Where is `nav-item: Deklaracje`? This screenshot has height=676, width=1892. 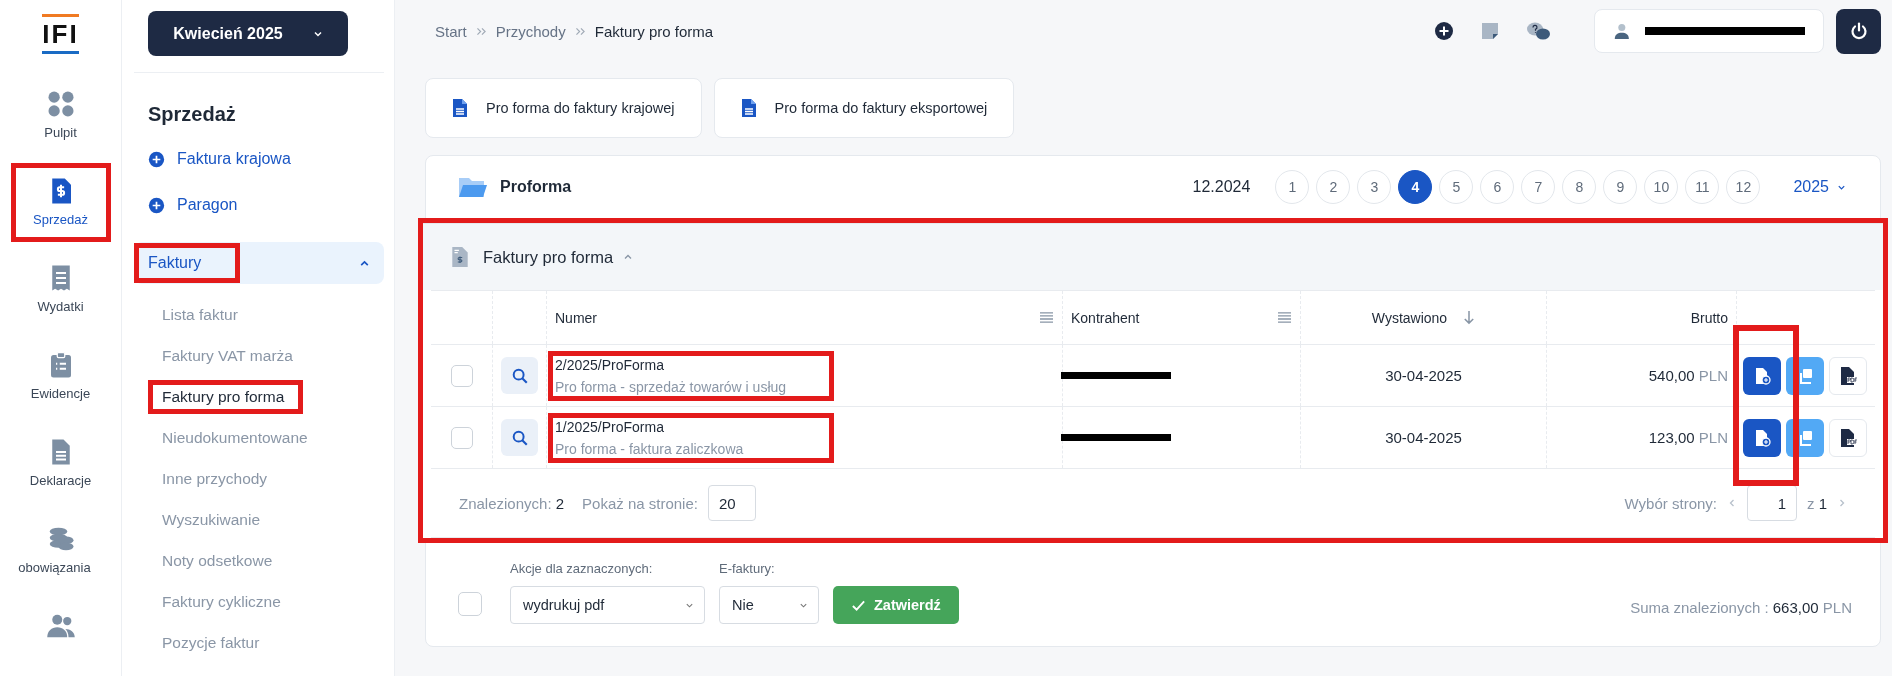
nav-item: Deklaracje is located at coordinates (60, 463).